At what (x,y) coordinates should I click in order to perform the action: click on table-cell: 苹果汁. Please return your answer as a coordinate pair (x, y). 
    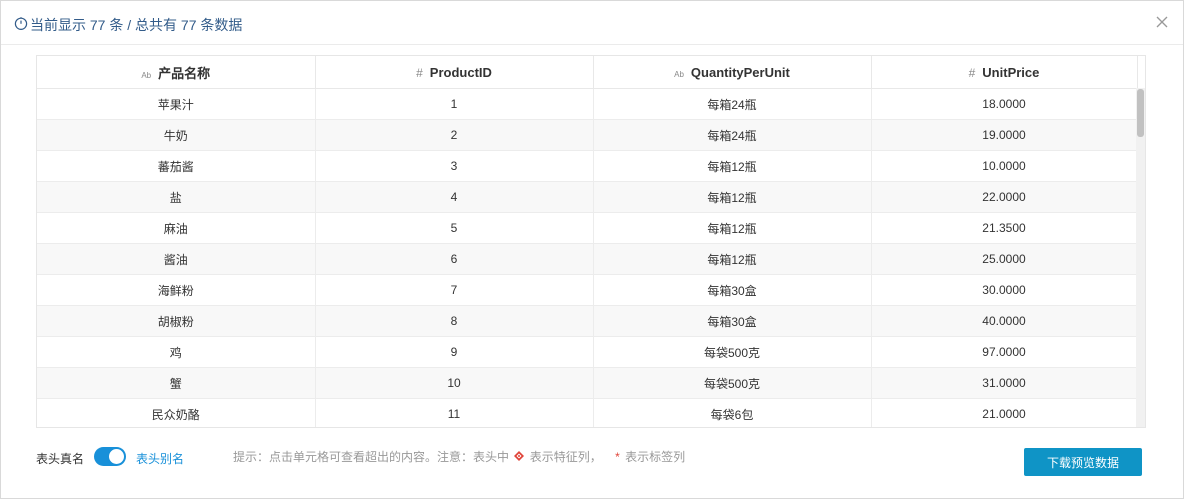
    Looking at the image, I should click on (176, 104).